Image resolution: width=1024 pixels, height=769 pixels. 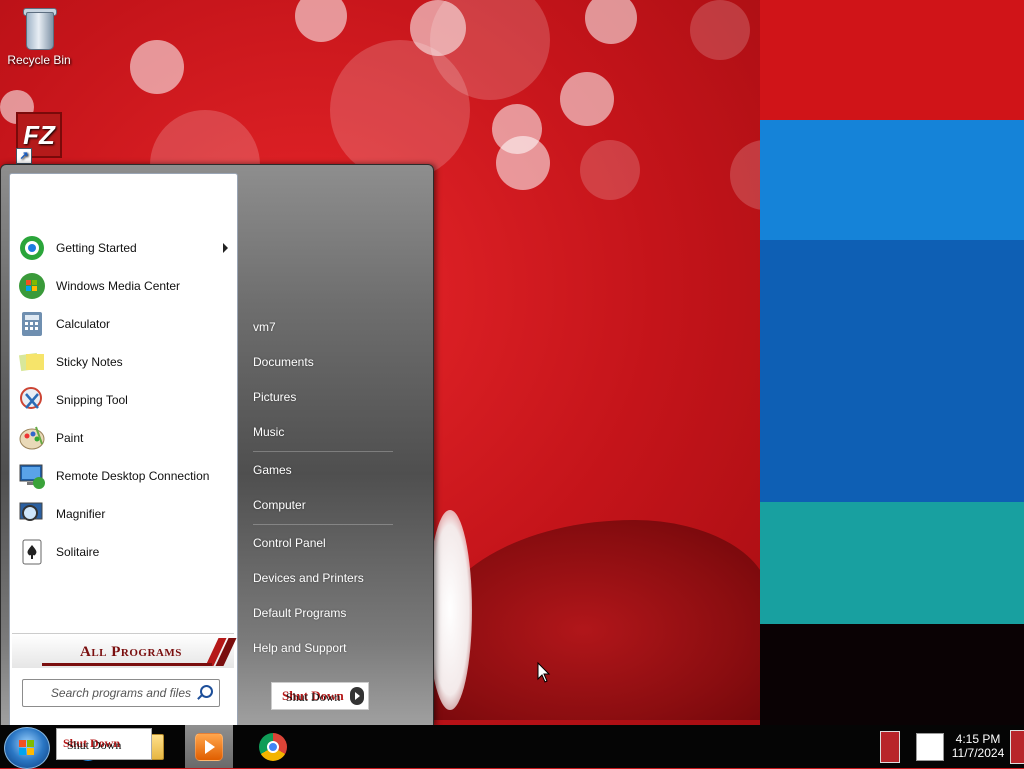 What do you see at coordinates (127, 438) in the screenshot?
I see `program-paint: Paint` at bounding box center [127, 438].